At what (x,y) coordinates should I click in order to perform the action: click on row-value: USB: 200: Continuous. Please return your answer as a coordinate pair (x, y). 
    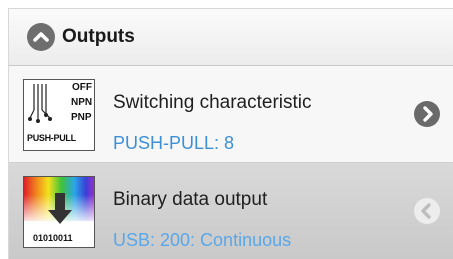
    Looking at the image, I should click on (202, 240).